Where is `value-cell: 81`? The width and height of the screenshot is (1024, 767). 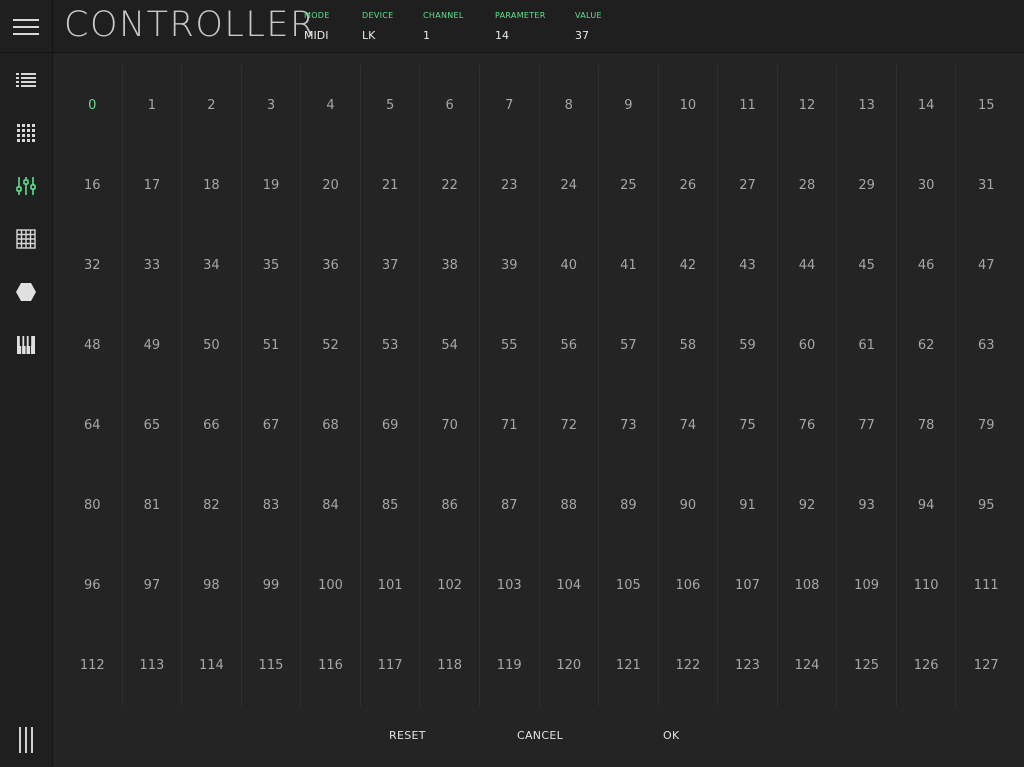 value-cell: 81 is located at coordinates (153, 505).